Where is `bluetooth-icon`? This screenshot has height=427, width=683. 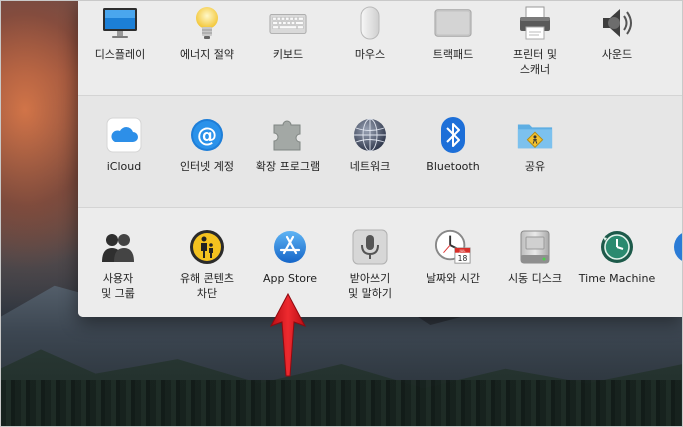 bluetooth-icon is located at coordinates (453, 135).